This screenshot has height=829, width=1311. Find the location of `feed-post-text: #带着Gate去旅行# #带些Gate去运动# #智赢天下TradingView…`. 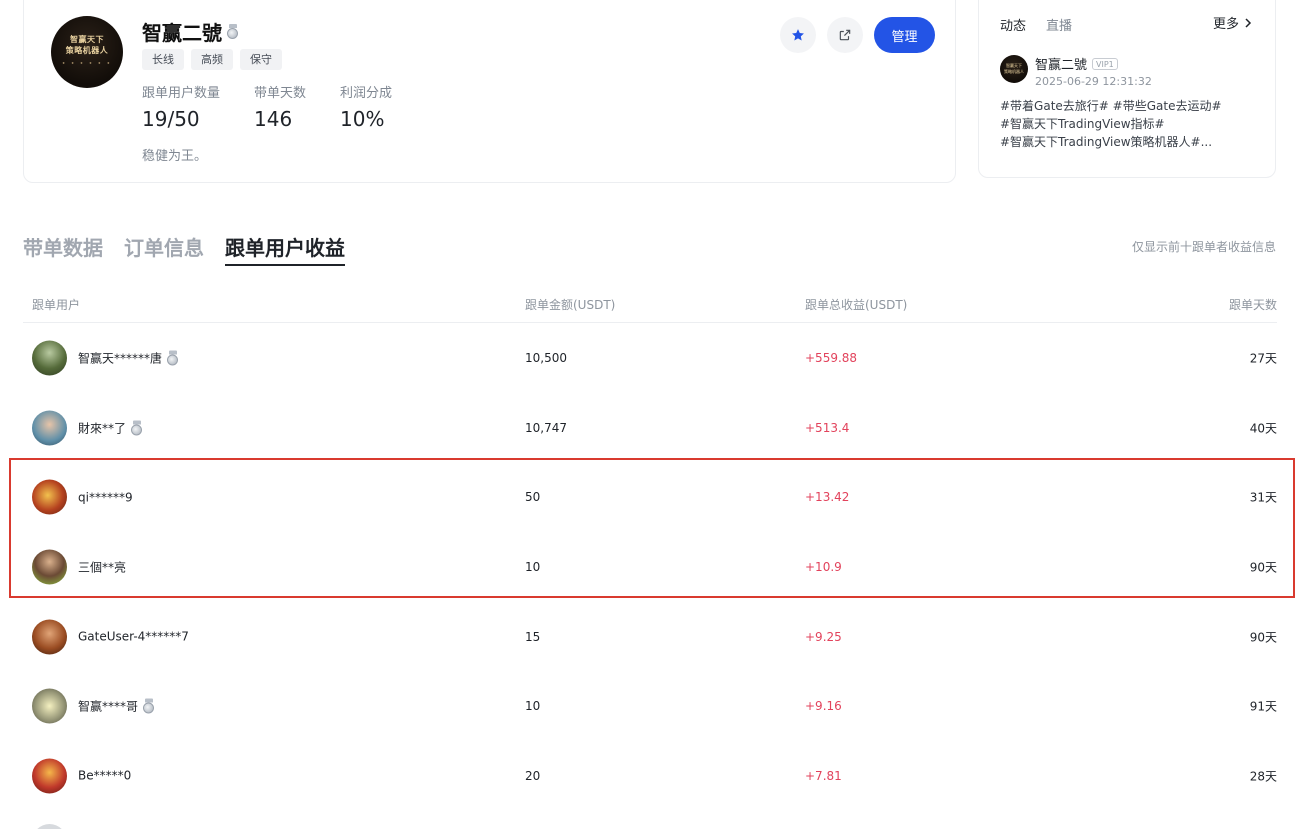

feed-post-text: #带着Gate去旅行# #带些Gate去运动# #智赢天下TradingView… is located at coordinates (1131, 124).